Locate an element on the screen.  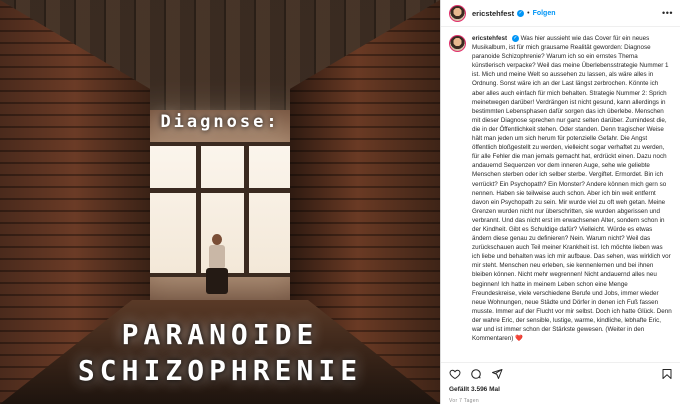
follow-button: Folgen is located at coordinates (544, 13).